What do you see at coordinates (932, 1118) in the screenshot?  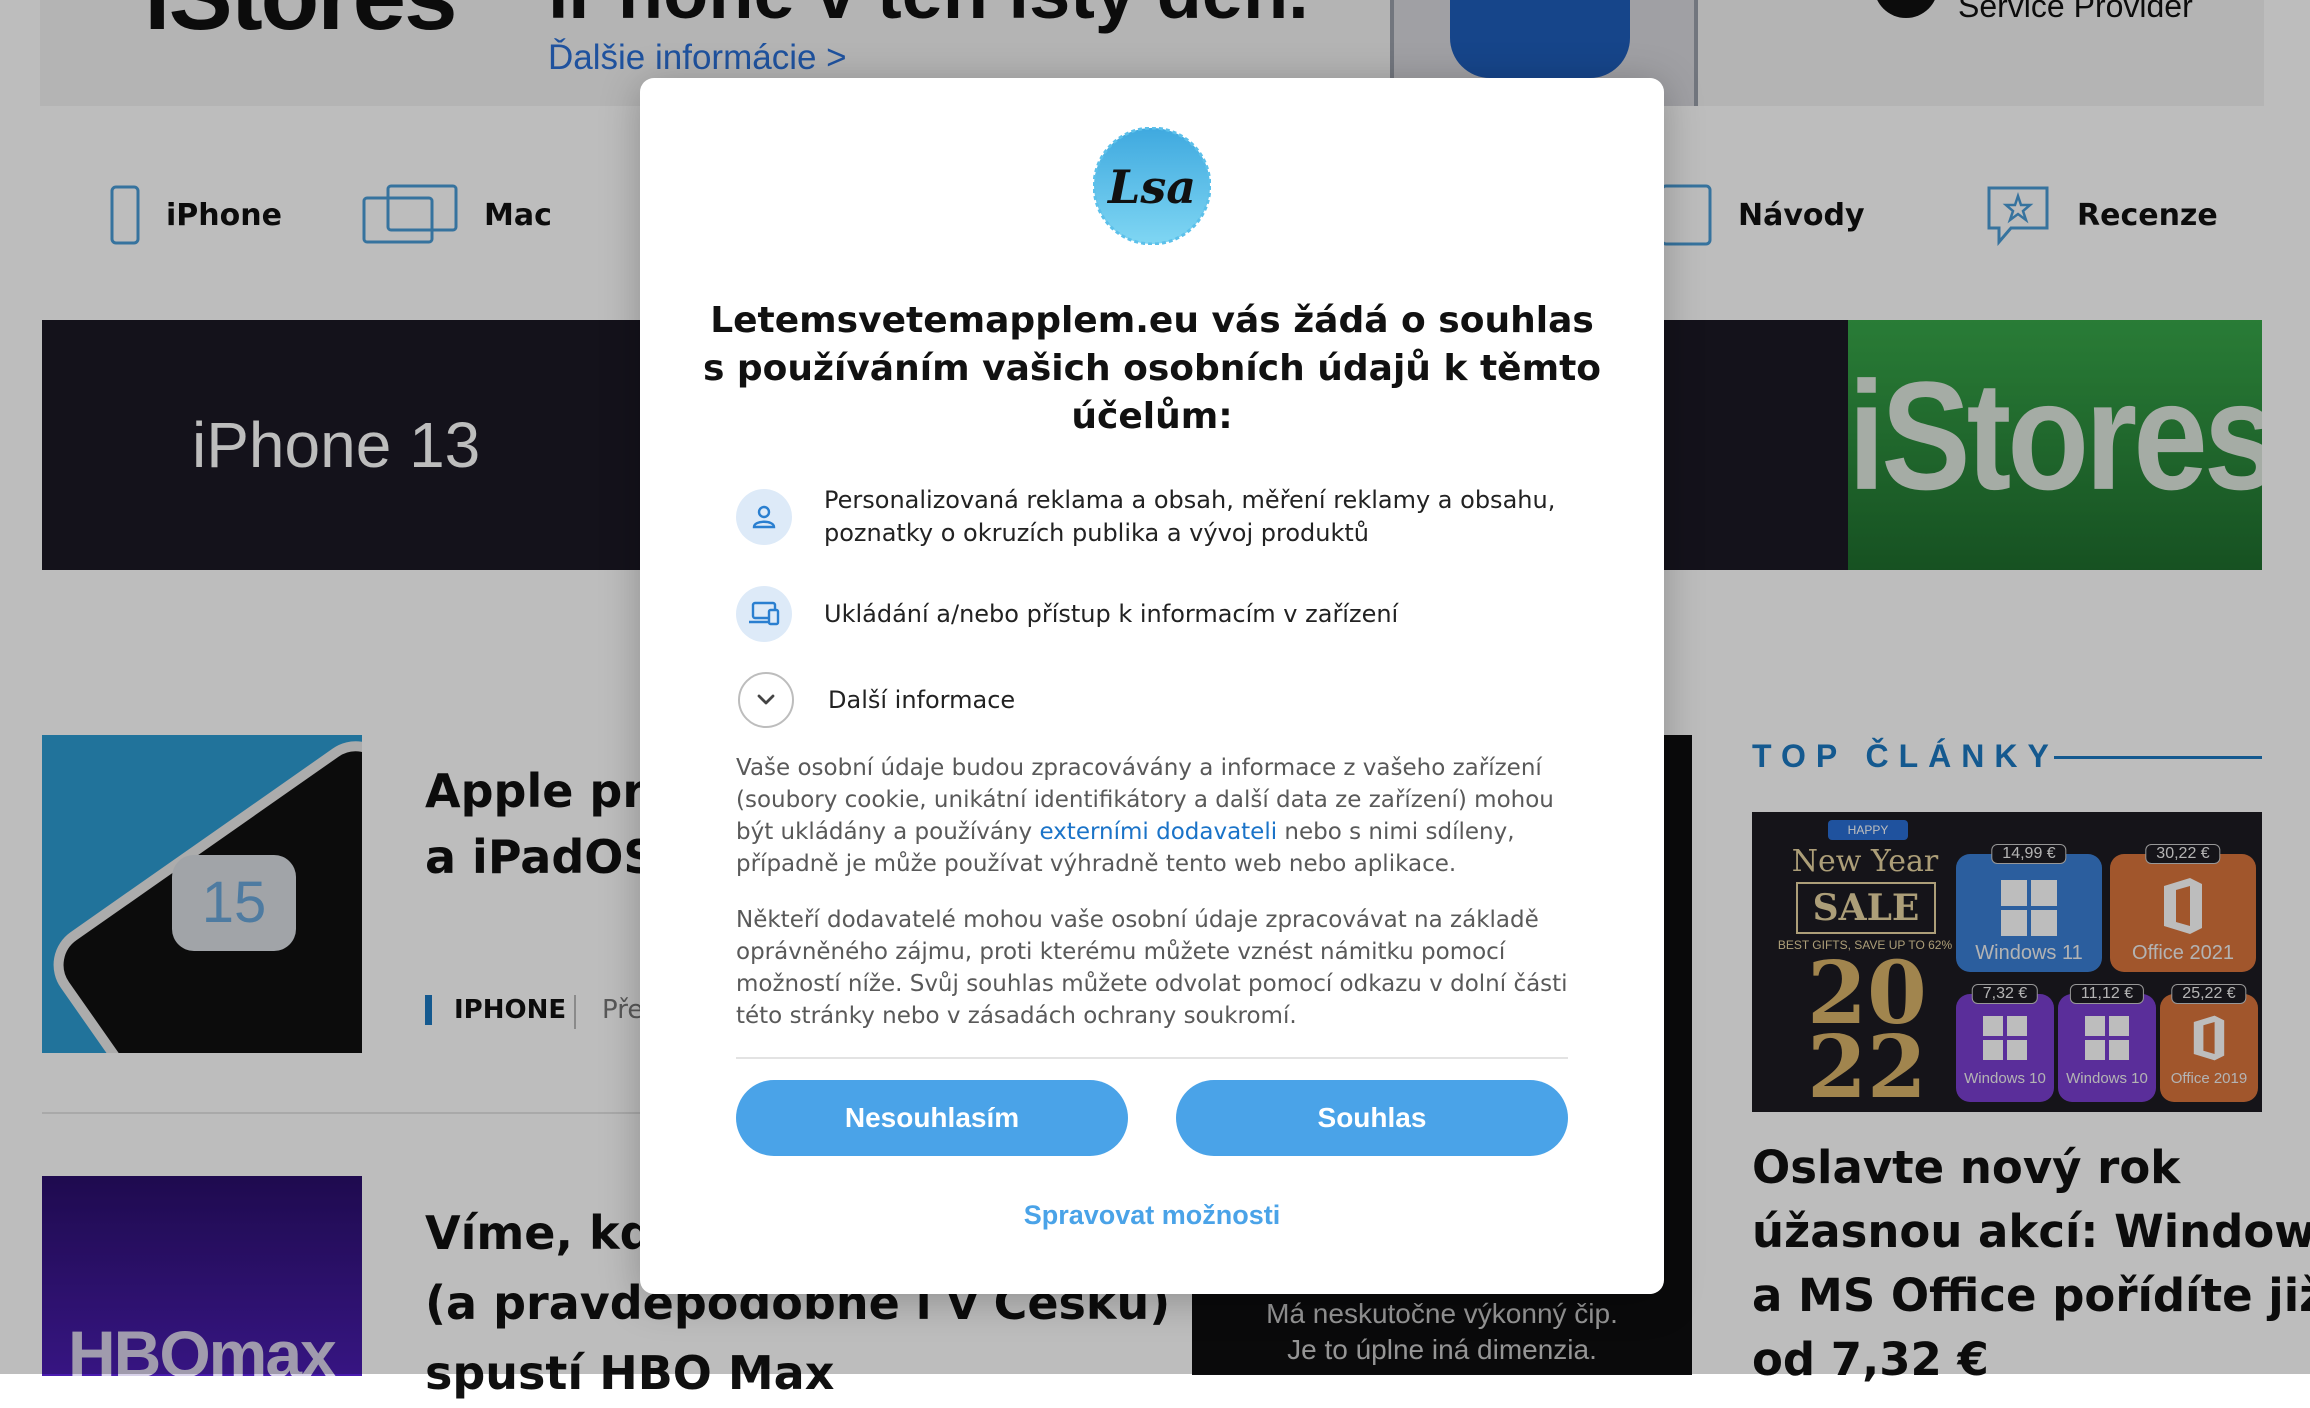 I see `decline-button: Nesouhlasím` at bounding box center [932, 1118].